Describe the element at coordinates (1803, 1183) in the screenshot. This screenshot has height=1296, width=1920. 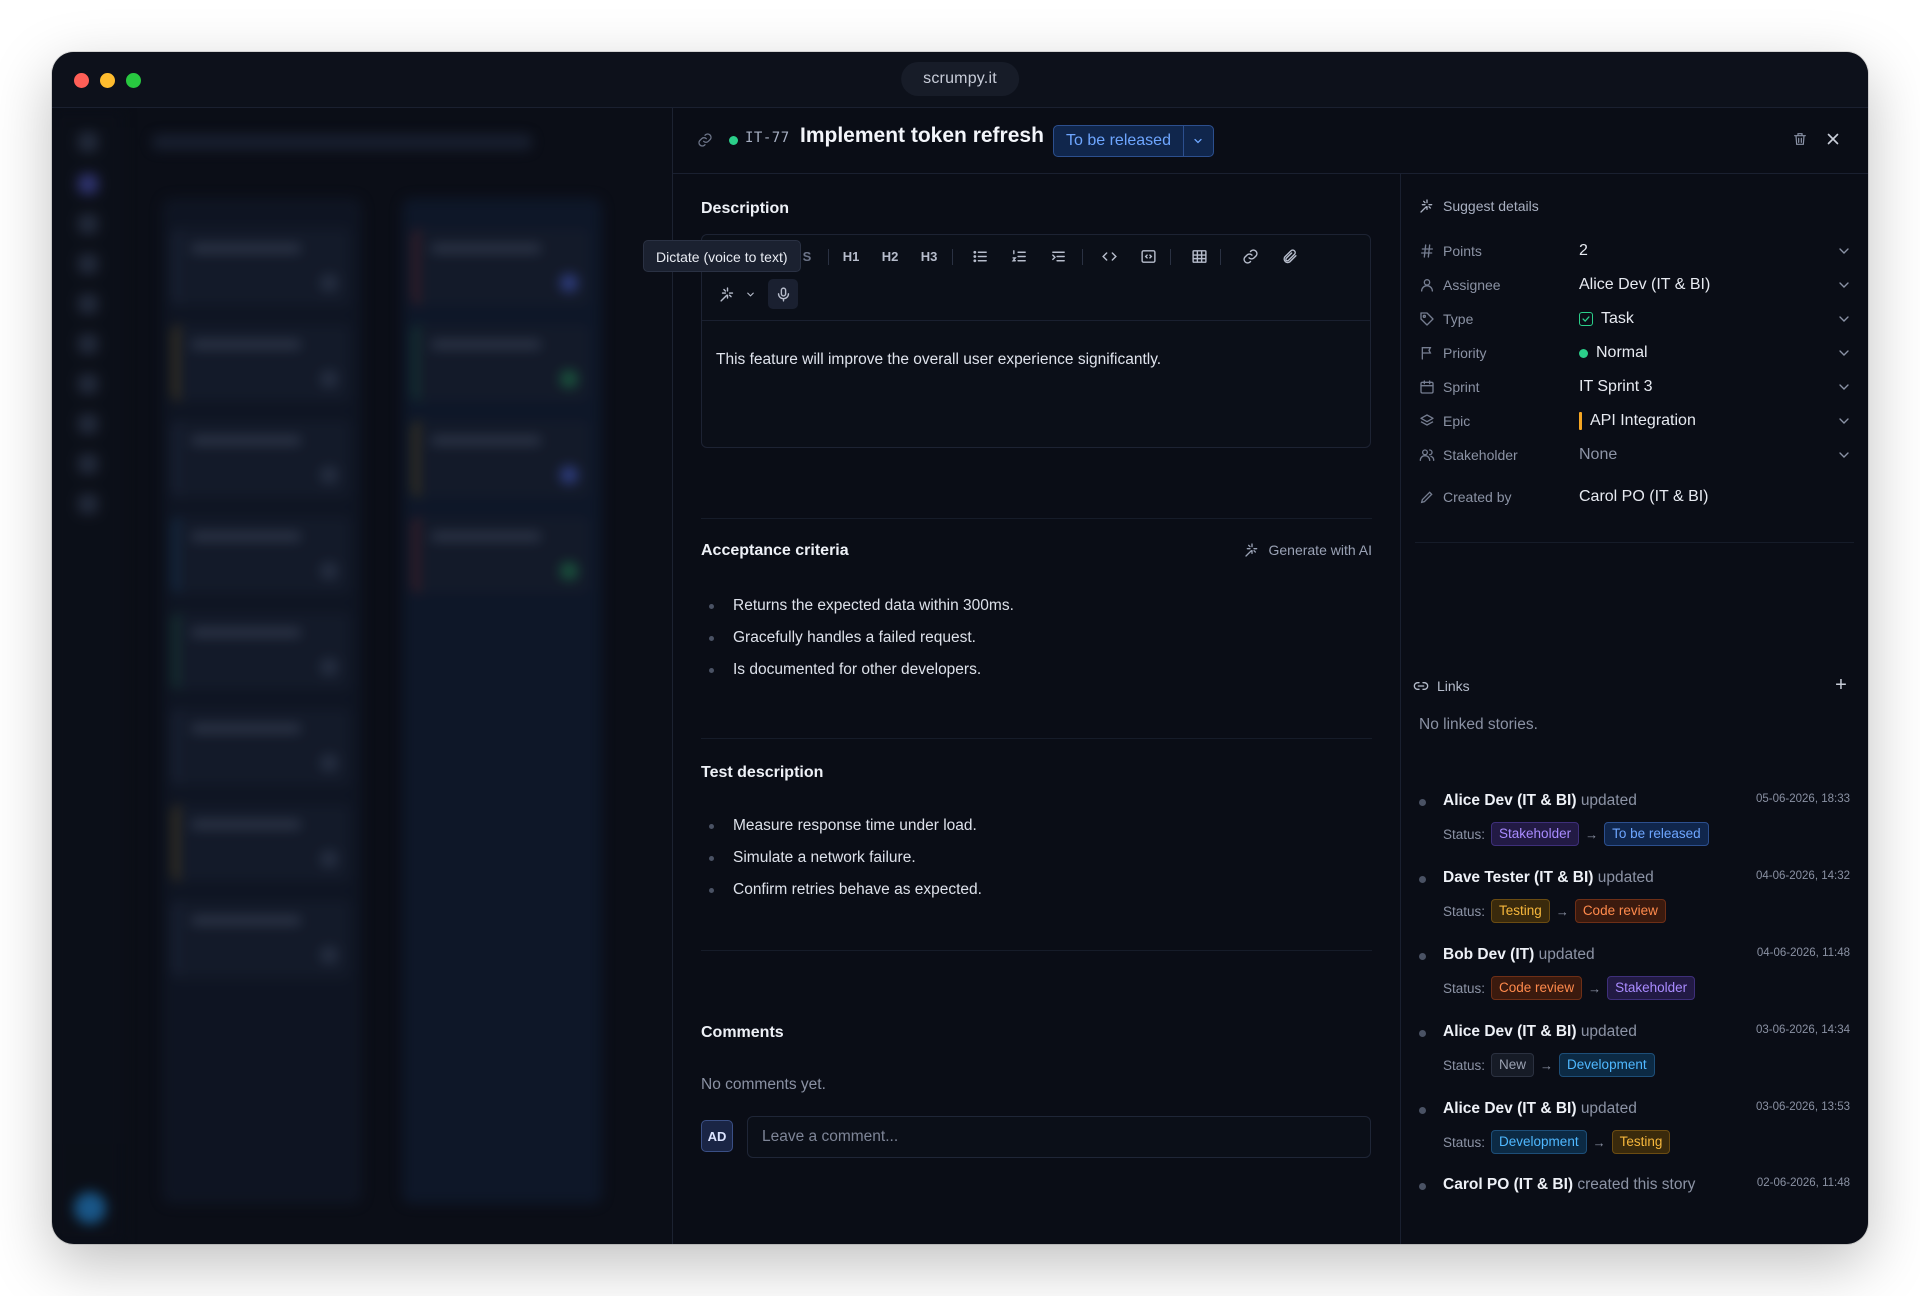
I see `activity-timestamp: 02-06-2026, 11:48` at that location.